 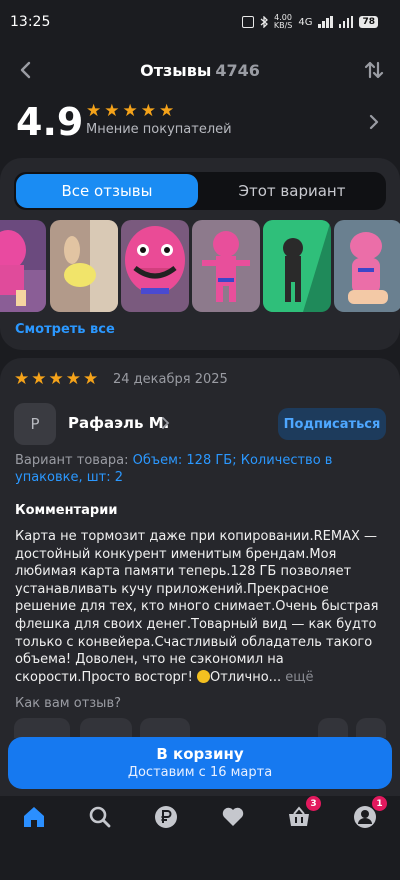 I want to click on rating-summary: 4.9 ★ ★ ★ ★ ★ Мнение покупателей, so click(x=200, y=125).